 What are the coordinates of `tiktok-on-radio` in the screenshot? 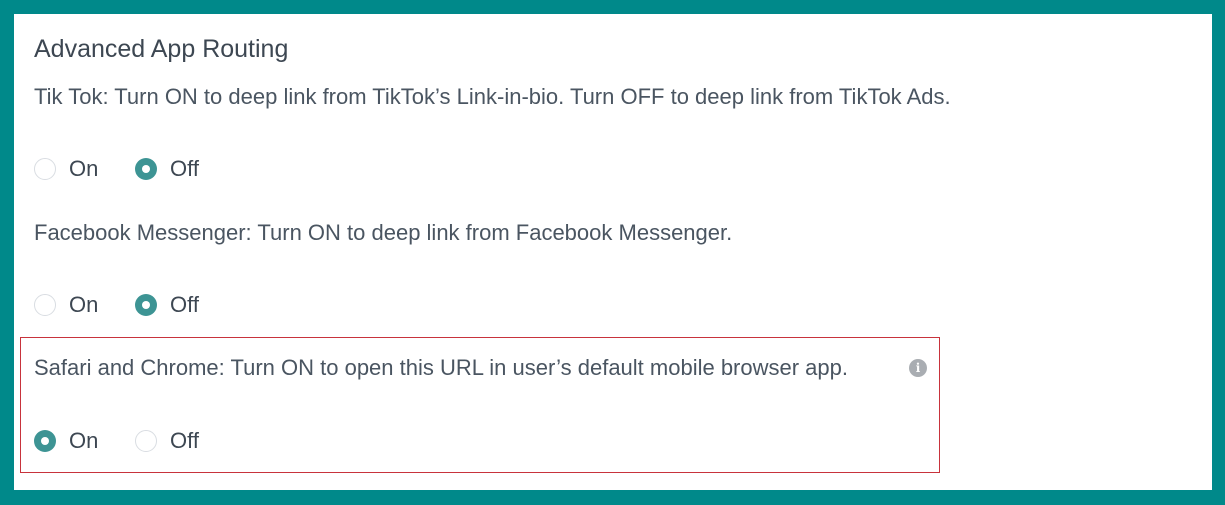 It's located at (45, 169).